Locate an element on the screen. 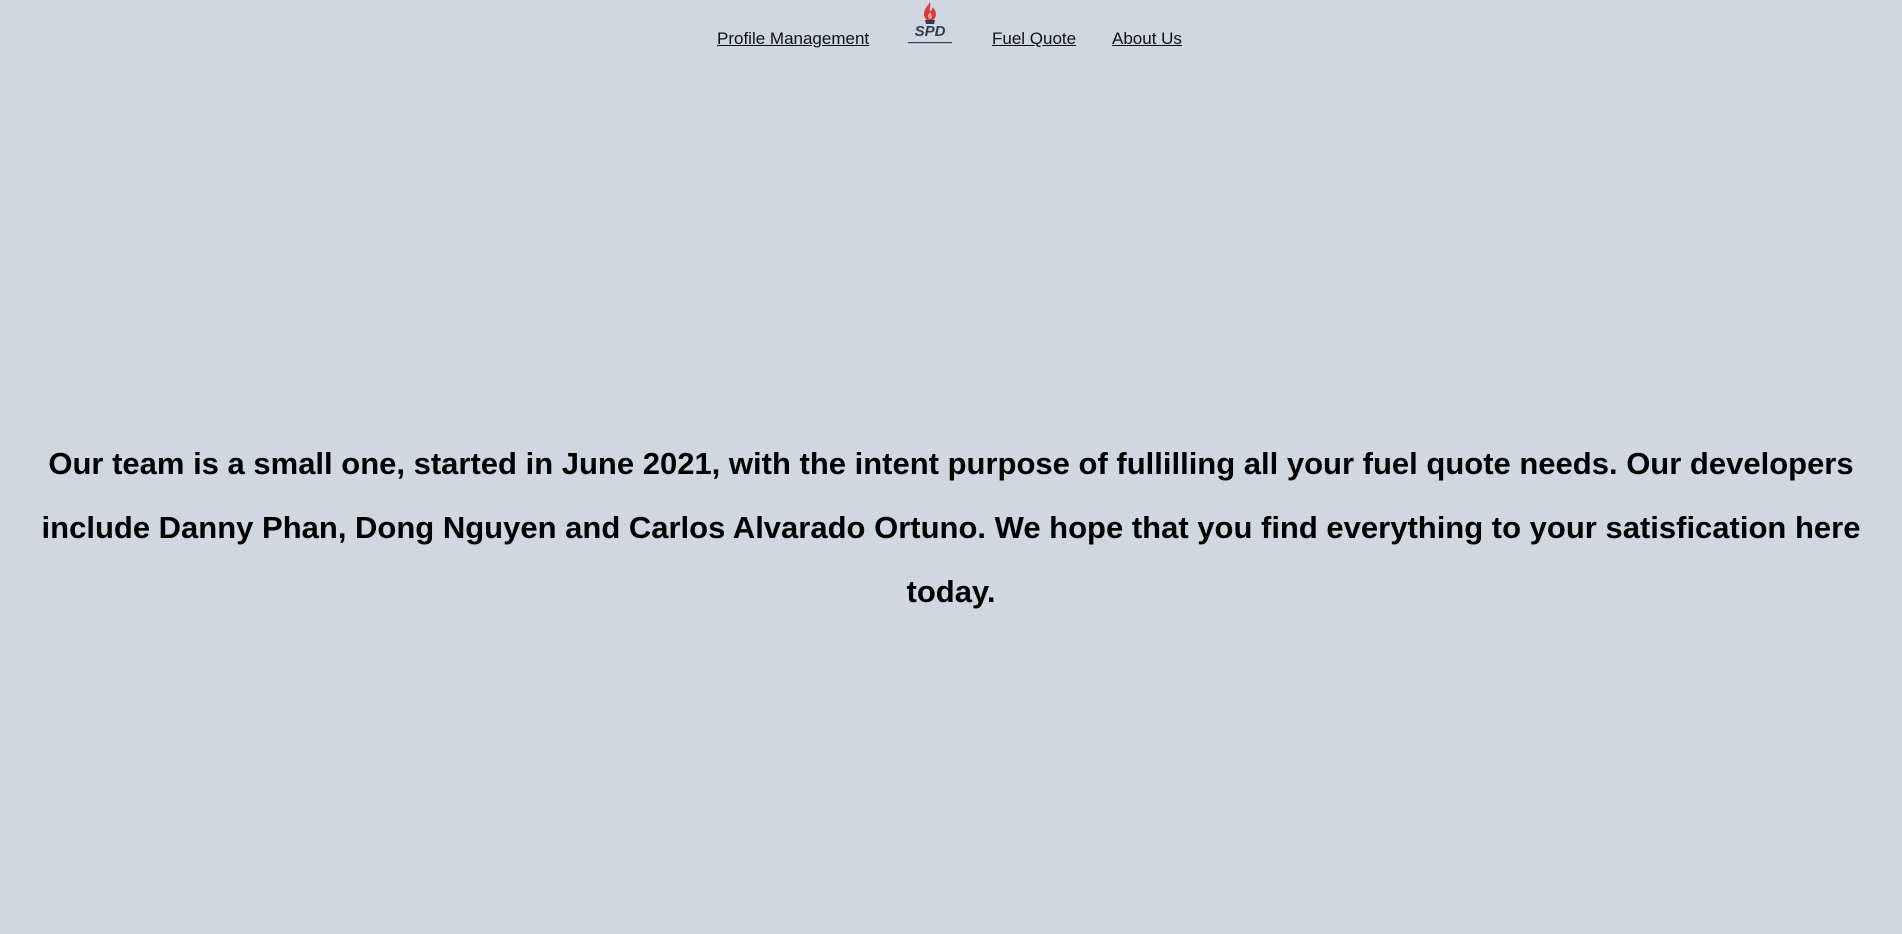 This screenshot has height=934, width=1902. home-logo: SPD is located at coordinates (930, 23).